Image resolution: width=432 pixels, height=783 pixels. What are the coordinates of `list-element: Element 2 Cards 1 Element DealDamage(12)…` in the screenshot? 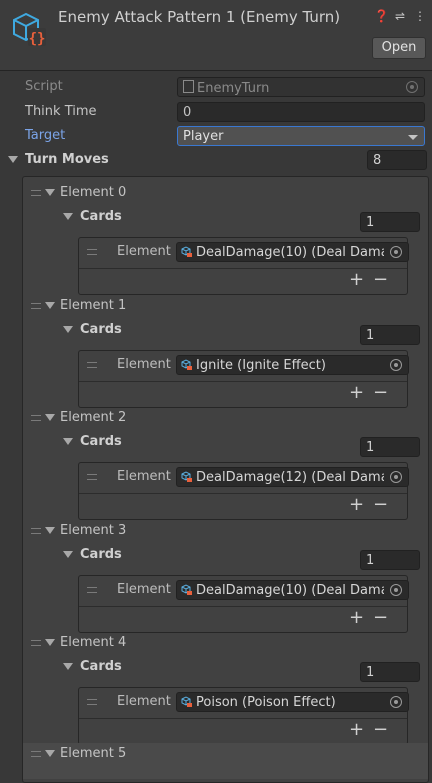 It's located at (225, 463).